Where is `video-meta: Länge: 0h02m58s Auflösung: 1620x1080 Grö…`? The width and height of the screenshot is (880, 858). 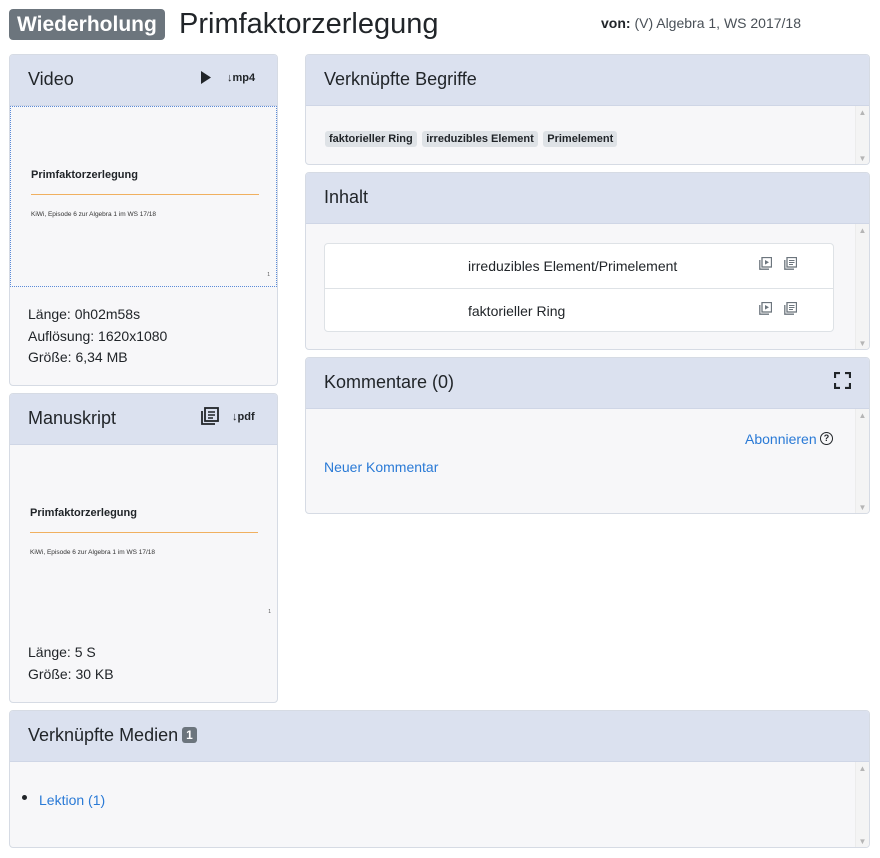
video-meta: Länge: 0h02m58s Auflösung: 1620x1080 Grö… is located at coordinates (97, 336).